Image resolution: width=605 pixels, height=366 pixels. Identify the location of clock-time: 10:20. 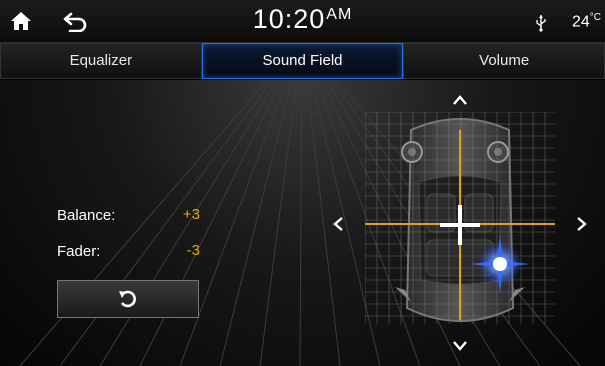
(289, 19).